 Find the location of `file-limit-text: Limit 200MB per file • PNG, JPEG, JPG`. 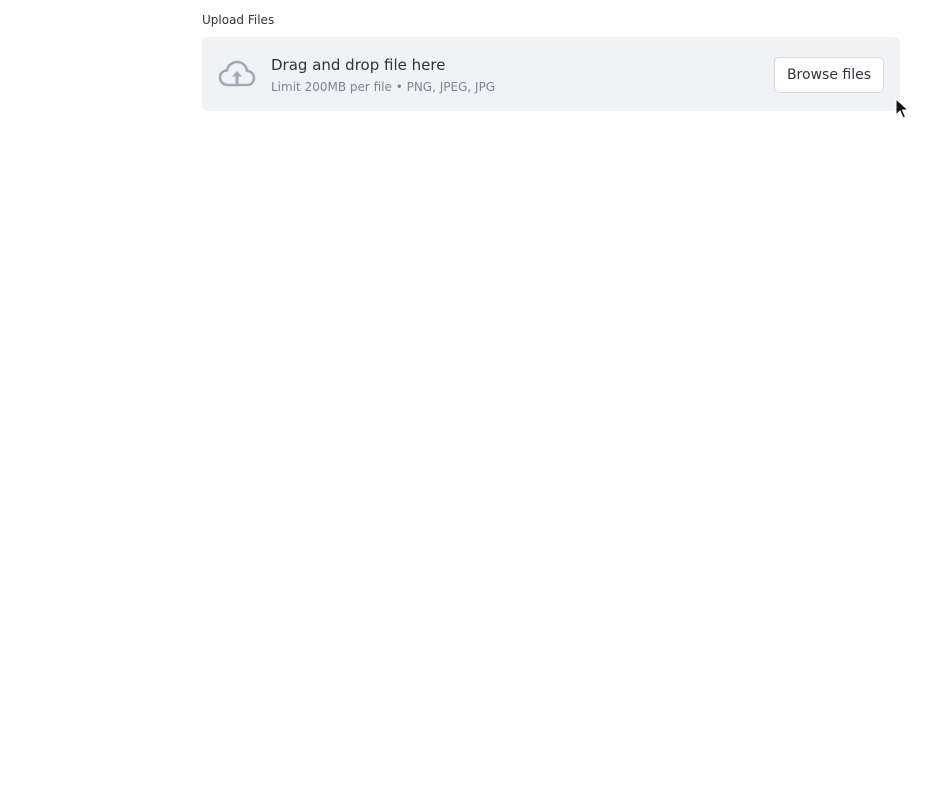

file-limit-text: Limit 200MB per file • PNG, JPEG, JPG is located at coordinates (383, 87).